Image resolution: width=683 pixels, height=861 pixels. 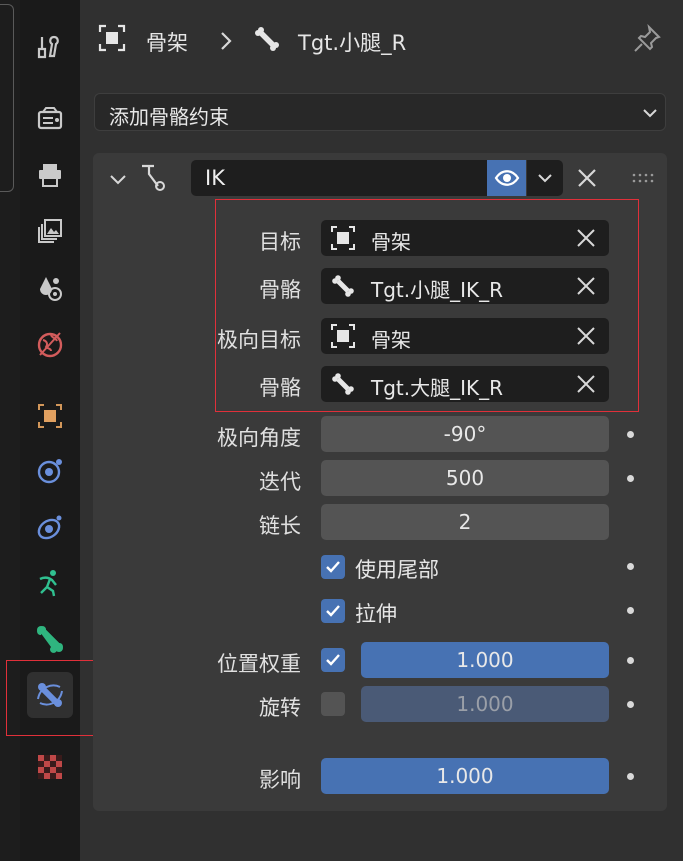 What do you see at coordinates (280, 526) in the screenshot?
I see `chain-length-label: 链长` at bounding box center [280, 526].